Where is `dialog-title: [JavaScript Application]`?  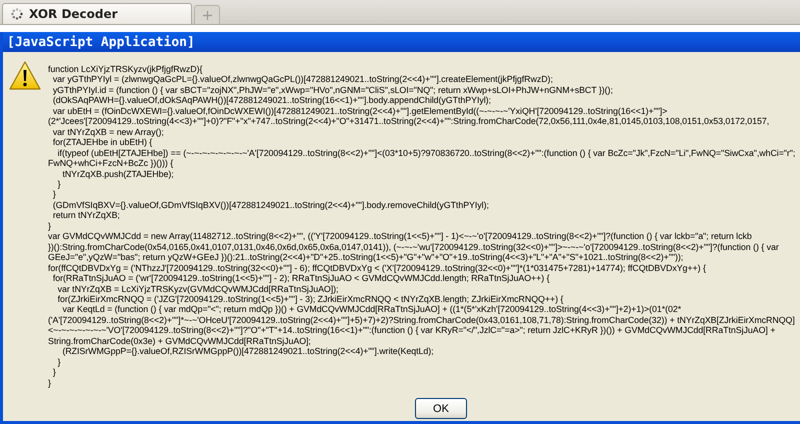
dialog-title: [JavaScript Application] is located at coordinates (401, 42).